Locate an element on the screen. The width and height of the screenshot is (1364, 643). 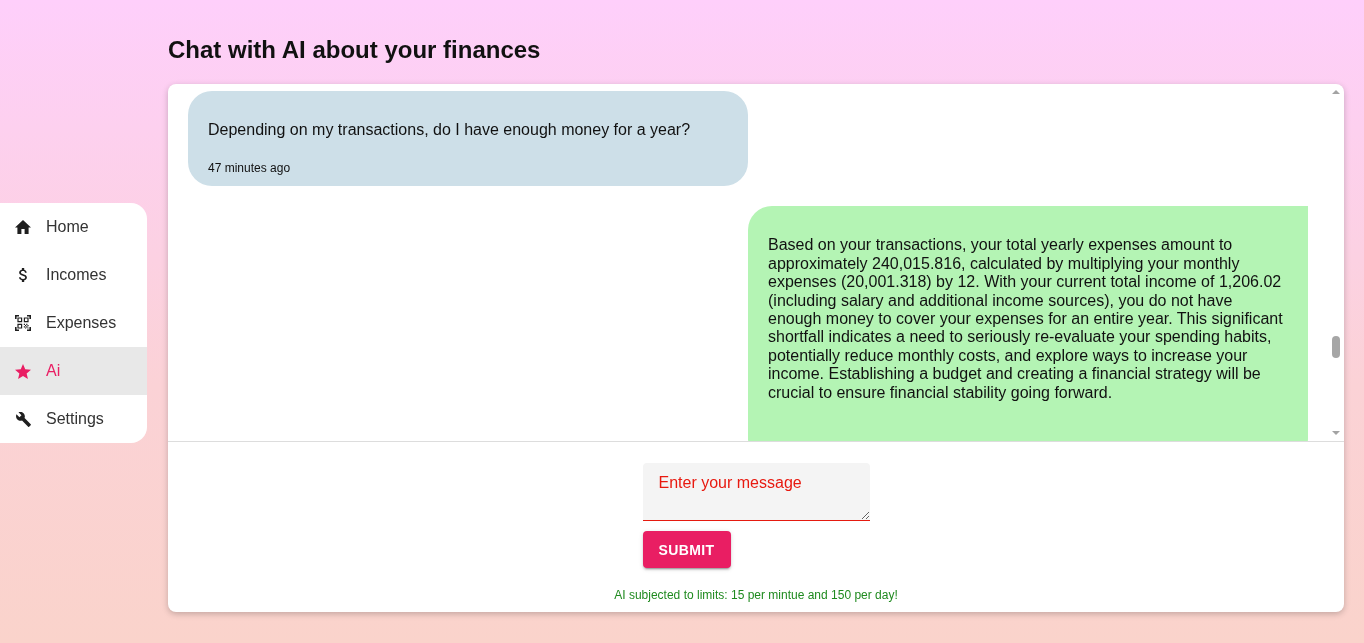
nav-item: Expenses is located at coordinates (73, 323).